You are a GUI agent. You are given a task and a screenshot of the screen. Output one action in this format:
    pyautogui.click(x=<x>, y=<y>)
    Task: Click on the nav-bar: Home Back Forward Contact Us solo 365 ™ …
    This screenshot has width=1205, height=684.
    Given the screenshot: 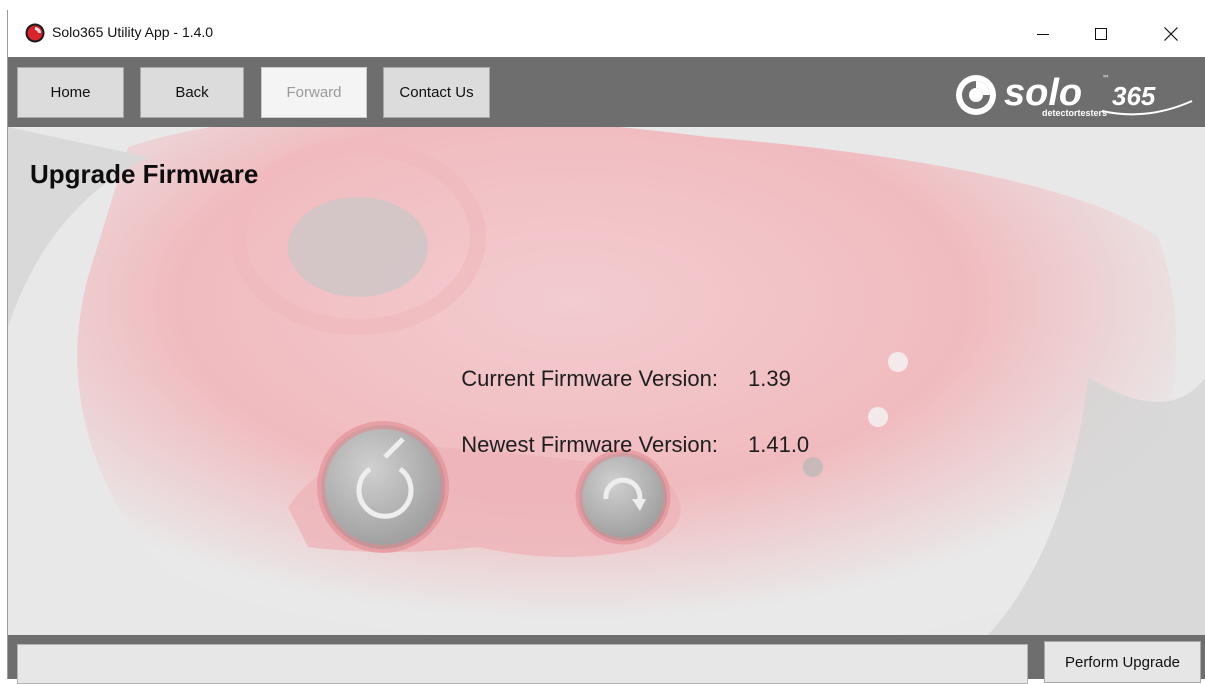 What is the action you would take?
    pyautogui.click(x=606, y=92)
    